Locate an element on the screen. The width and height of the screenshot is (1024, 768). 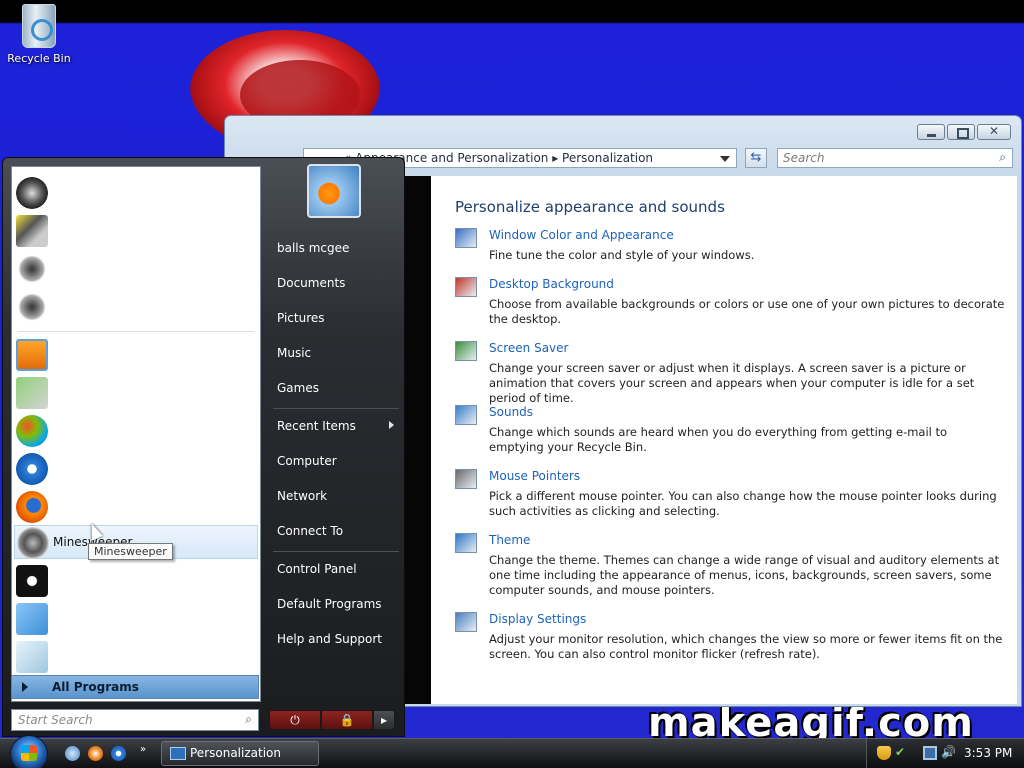
user-name: balls mcgee is located at coordinates (313, 248).